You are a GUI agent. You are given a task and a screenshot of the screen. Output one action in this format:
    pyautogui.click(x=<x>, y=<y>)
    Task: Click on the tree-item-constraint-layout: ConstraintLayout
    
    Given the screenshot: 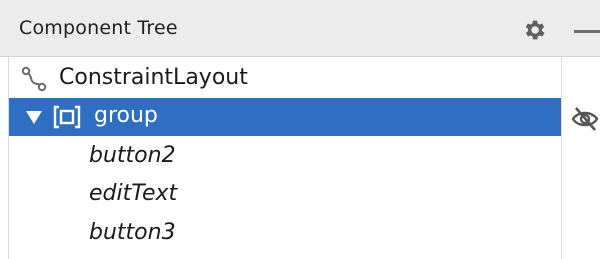 What is the action you would take?
    pyautogui.click(x=285, y=79)
    